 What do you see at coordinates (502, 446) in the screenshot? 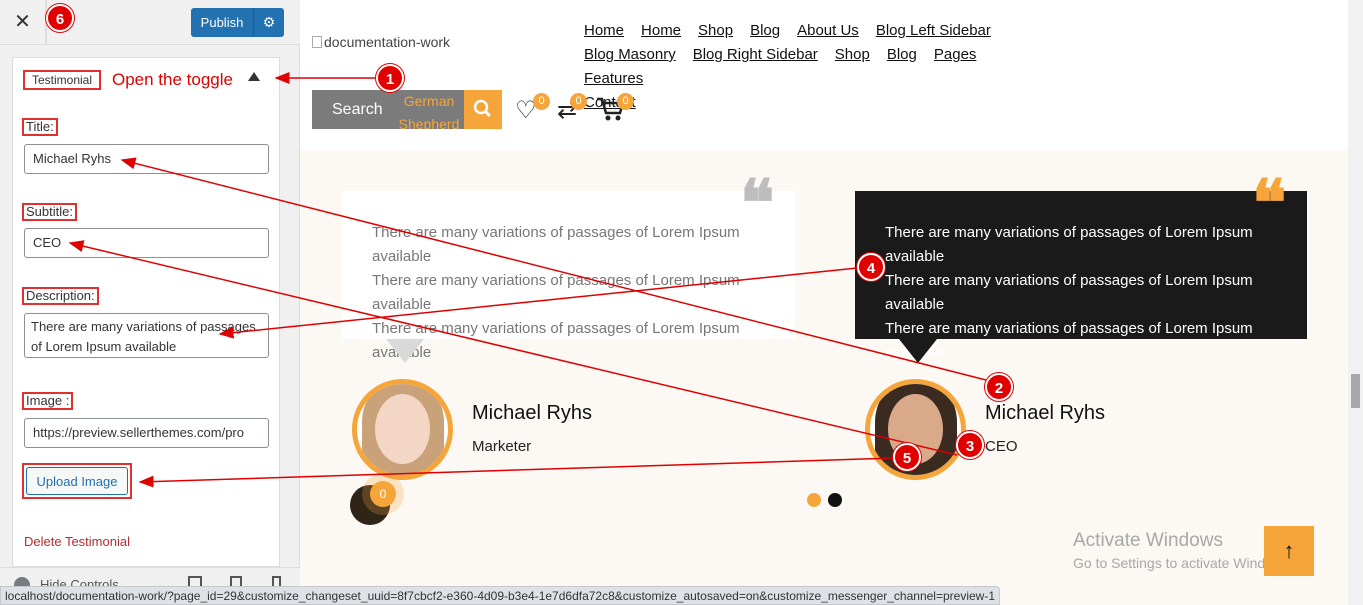
I see `testimonial-role: Marketer` at bounding box center [502, 446].